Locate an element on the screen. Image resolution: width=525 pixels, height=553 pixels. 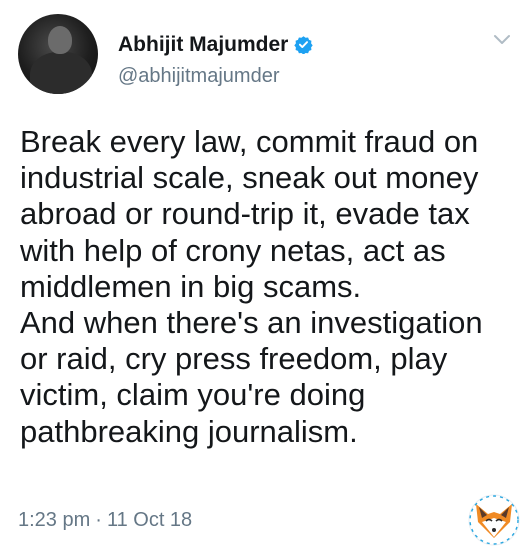
tweet-timestamp: 1:23 pm · 11 Oct 18 is located at coordinates (105, 520).